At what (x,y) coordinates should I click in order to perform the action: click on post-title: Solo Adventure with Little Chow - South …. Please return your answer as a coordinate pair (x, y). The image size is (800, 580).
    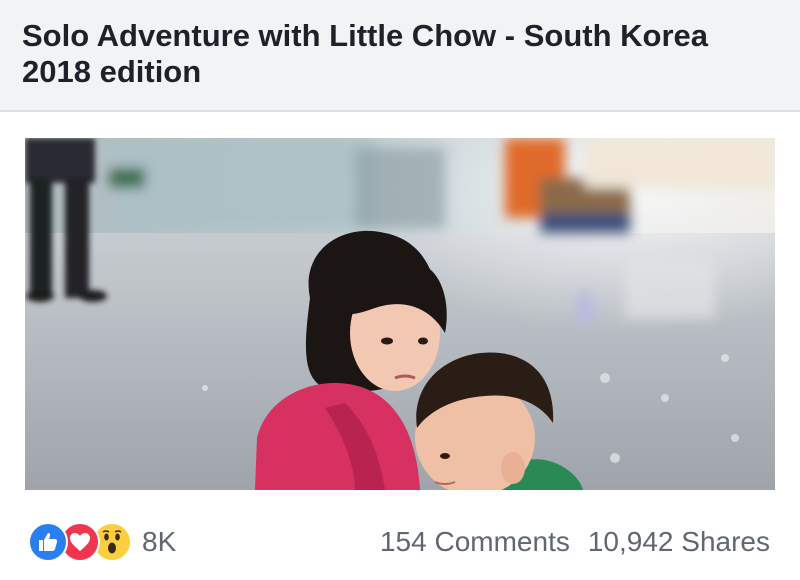
    Looking at the image, I should click on (402, 54).